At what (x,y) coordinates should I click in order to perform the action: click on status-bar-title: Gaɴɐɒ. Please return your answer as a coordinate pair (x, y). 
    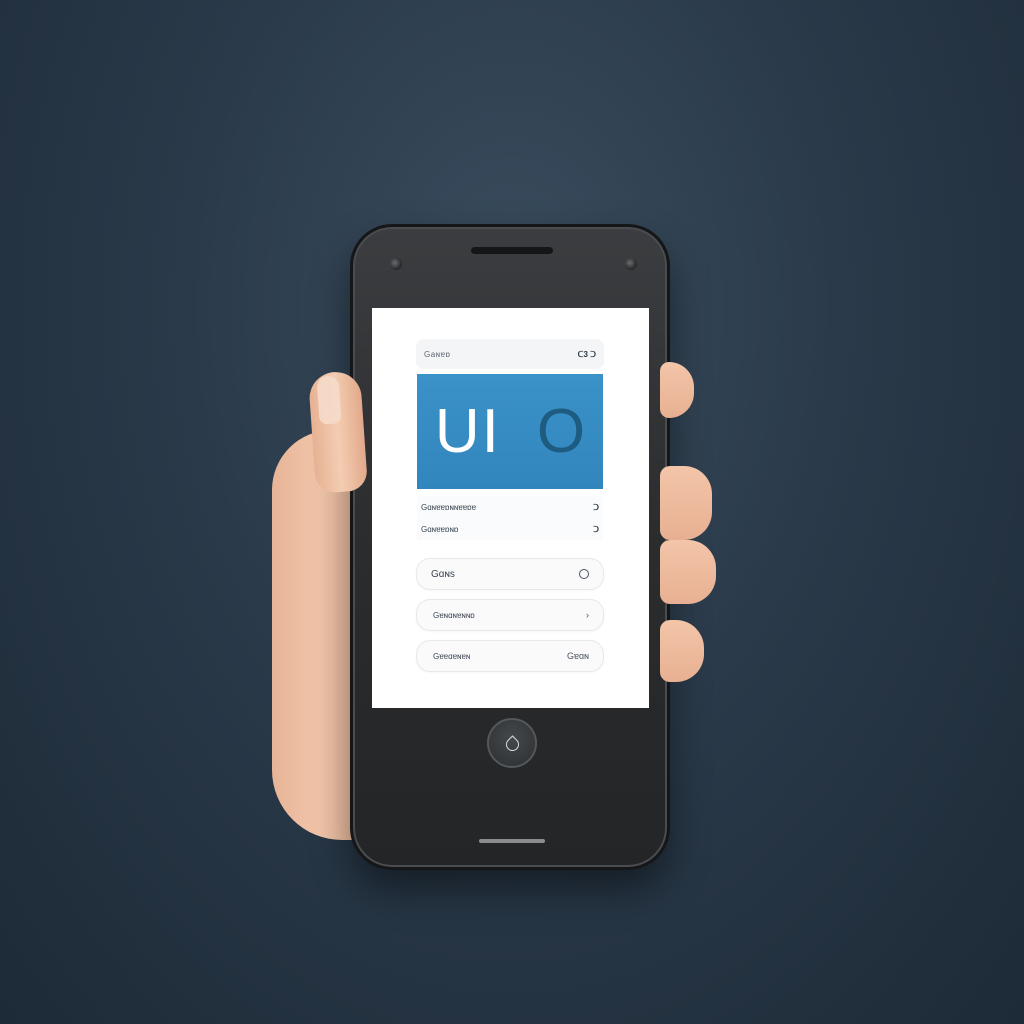
    Looking at the image, I should click on (437, 354).